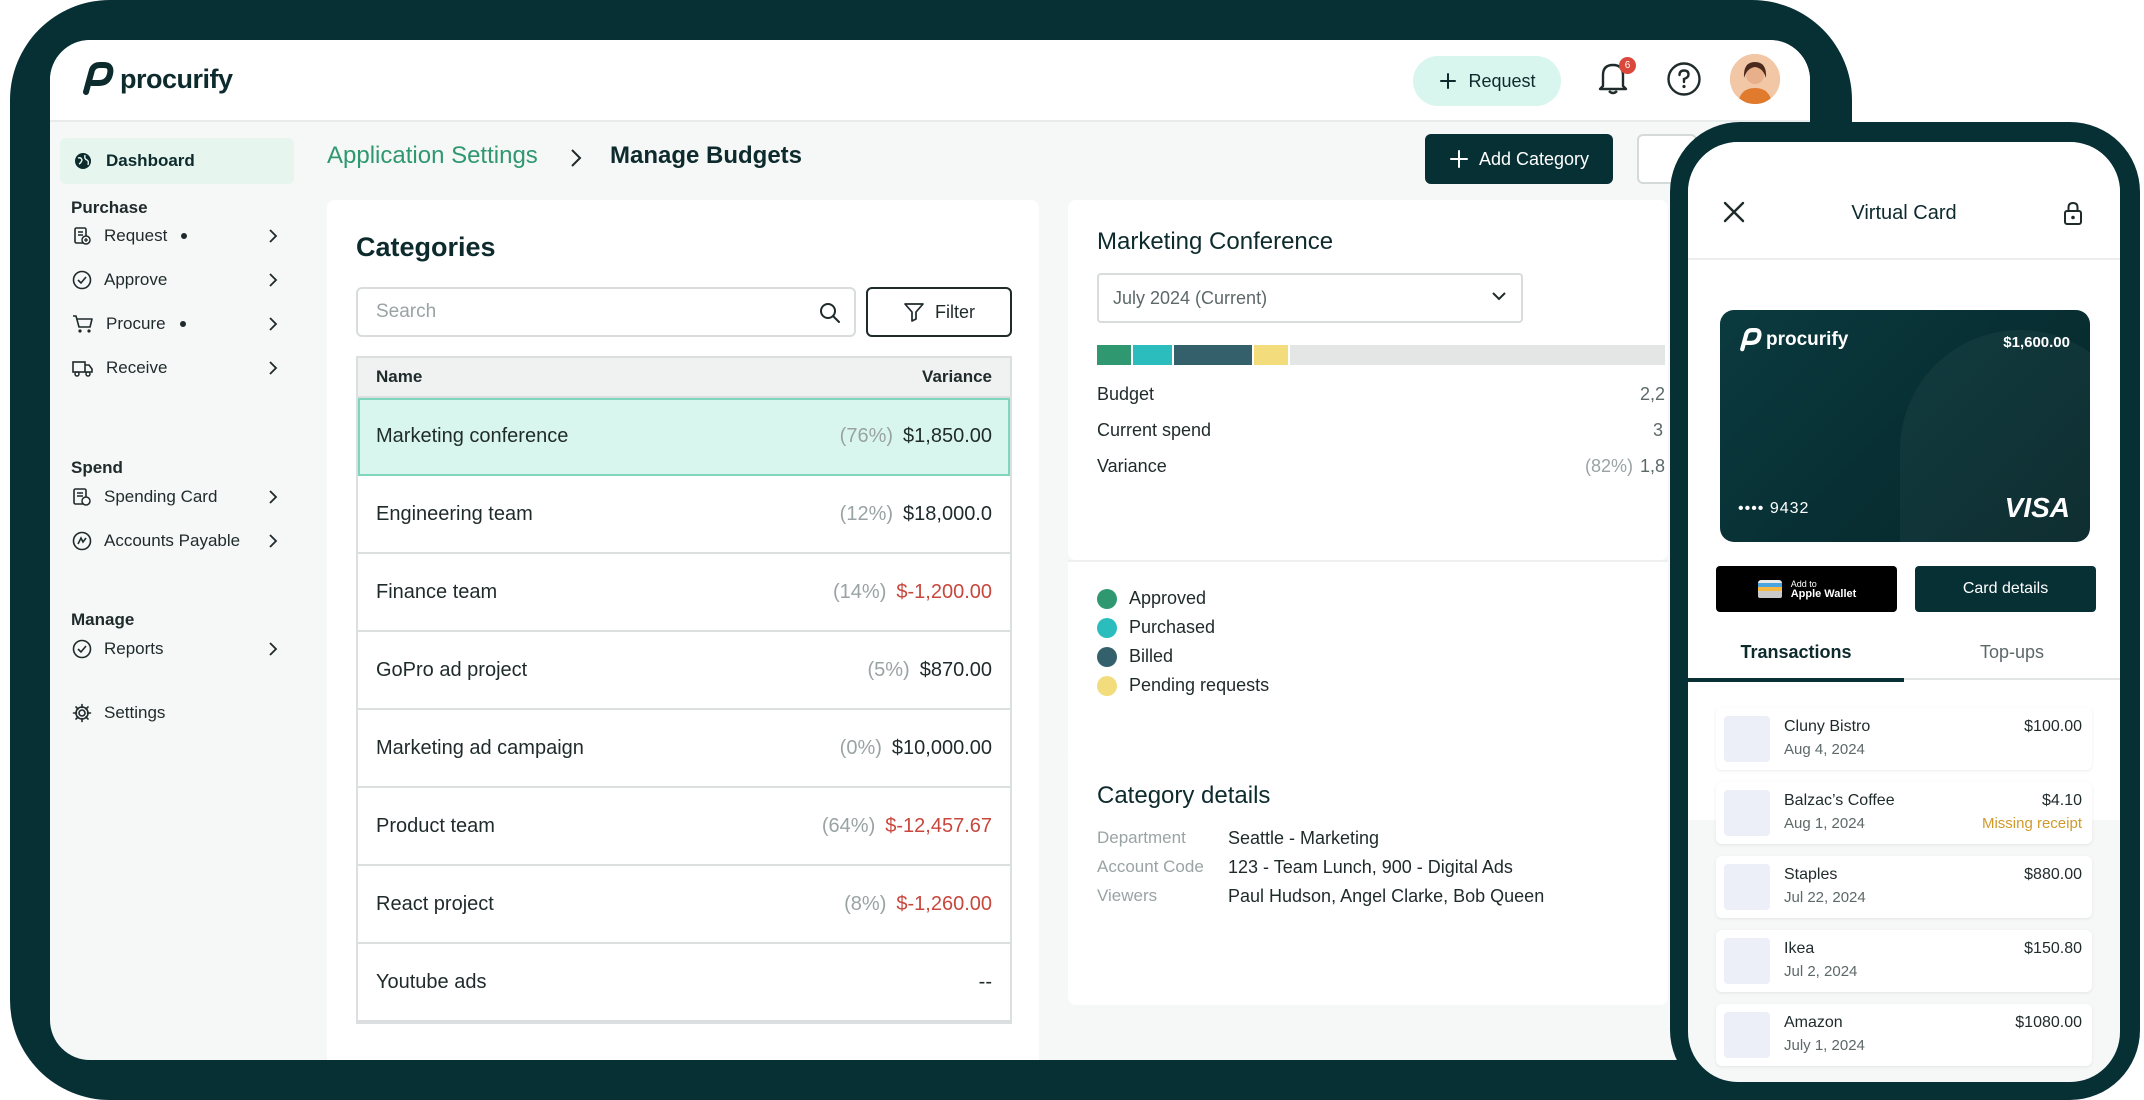 This screenshot has height=1100, width=2144. I want to click on category-name: Finance team, so click(437, 591).